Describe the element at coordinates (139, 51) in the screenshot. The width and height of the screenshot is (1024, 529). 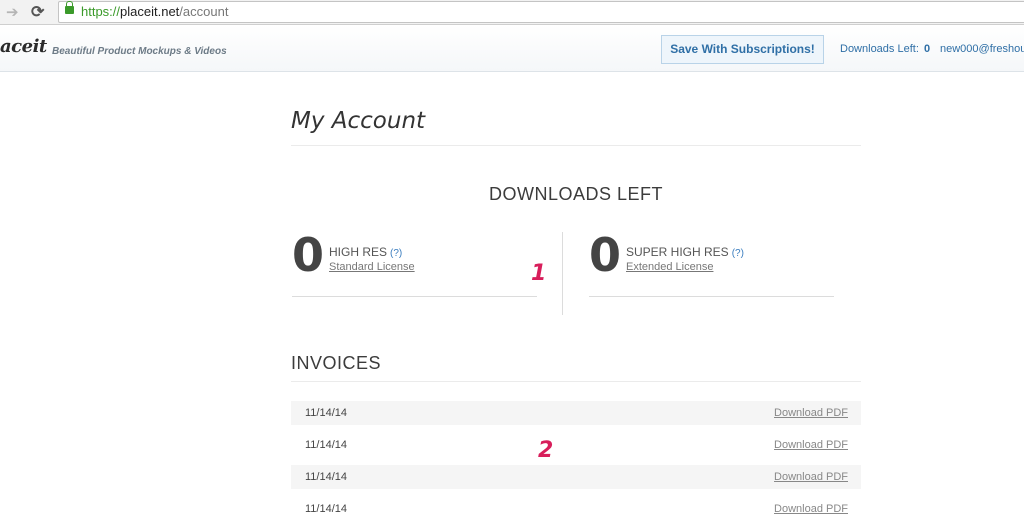
I see `site-tagline: Beautiful Product Mockups & Videos` at that location.